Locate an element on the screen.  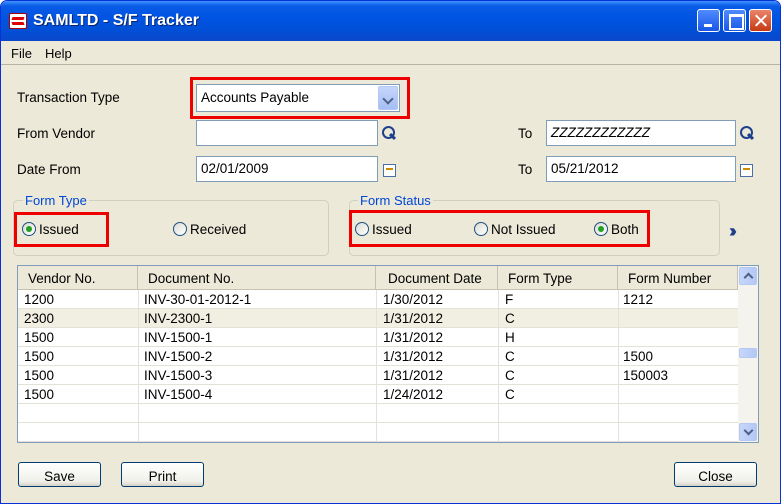
save-button: Save is located at coordinates (59, 474).